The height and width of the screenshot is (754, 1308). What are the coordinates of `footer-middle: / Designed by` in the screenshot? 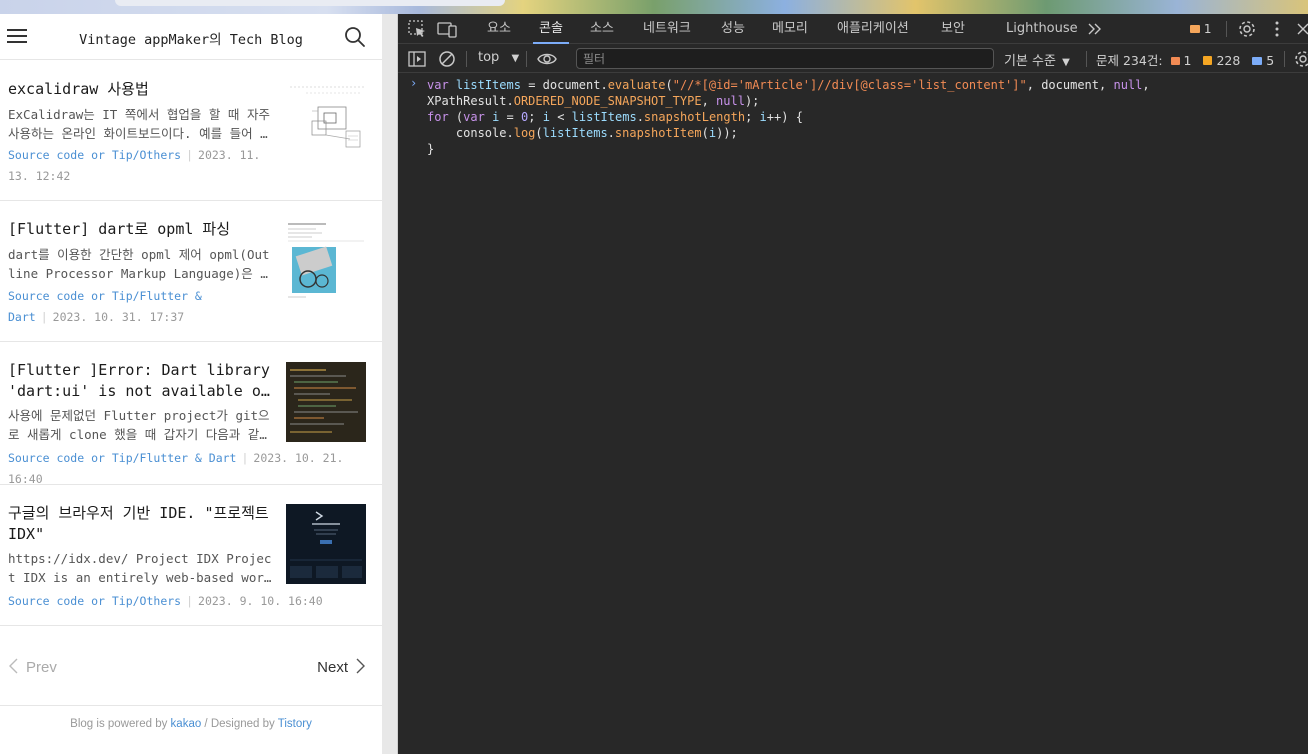 It's located at (239, 724).